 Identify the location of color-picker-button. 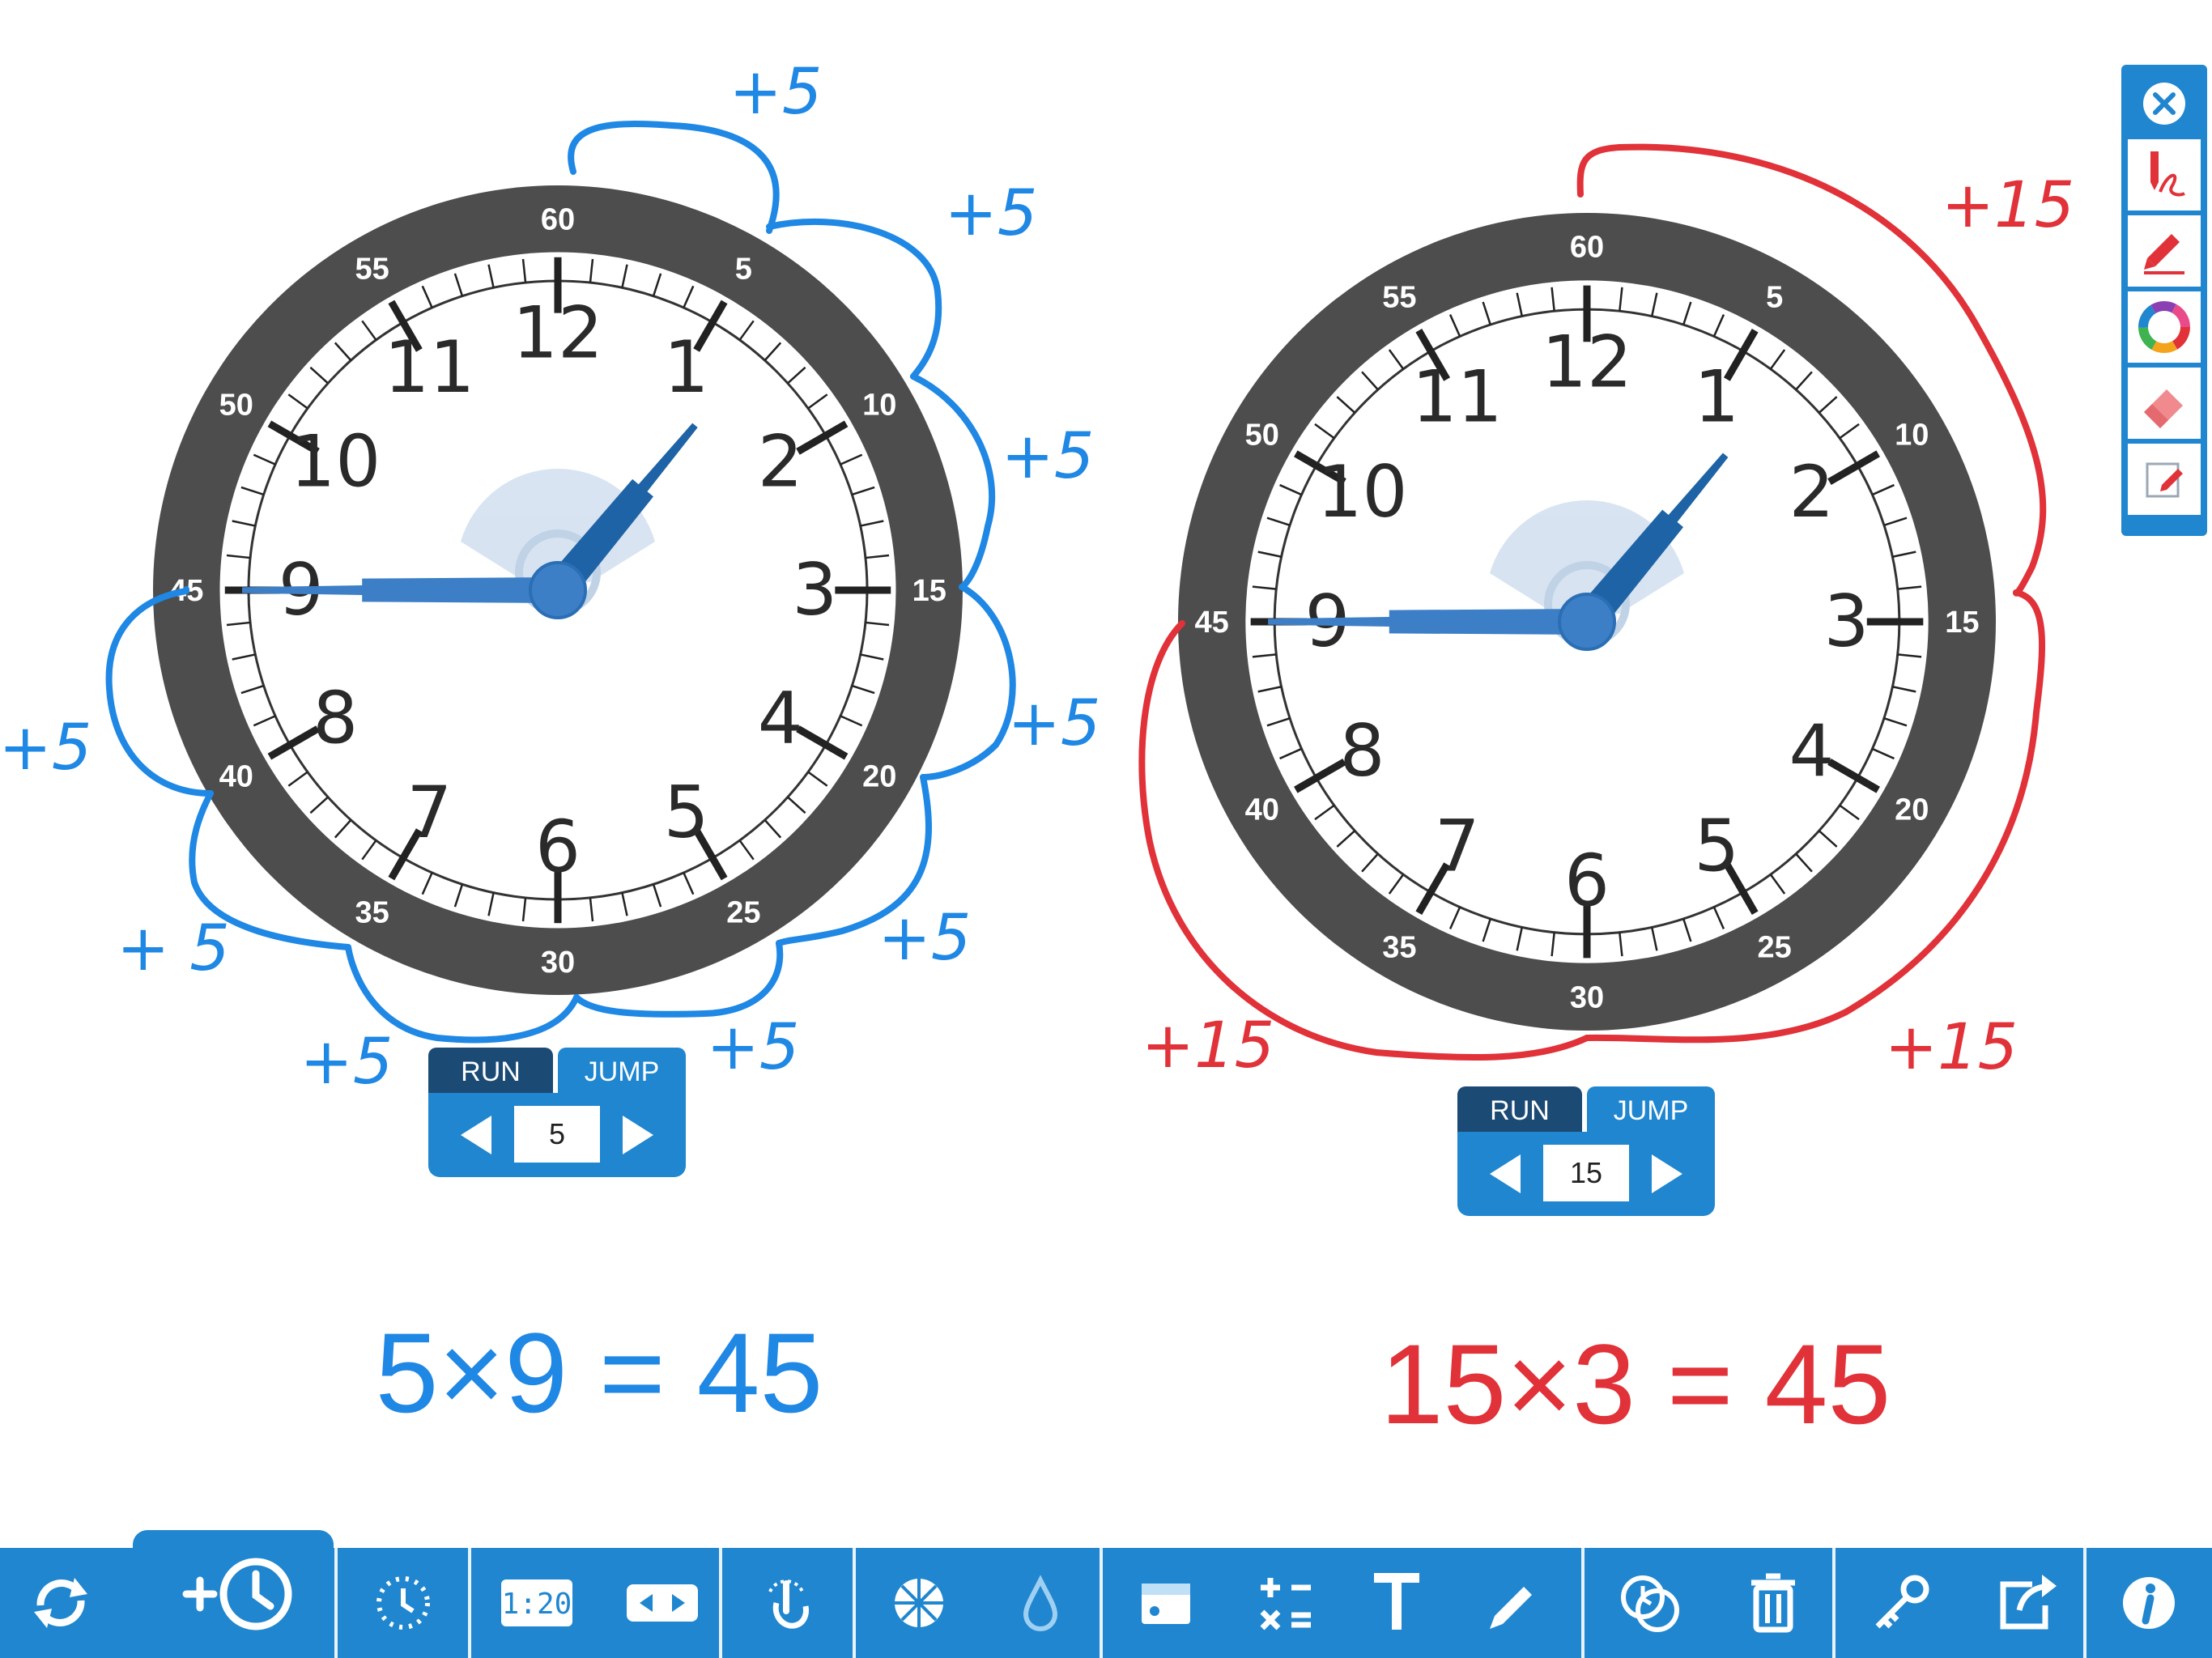
(2165, 327).